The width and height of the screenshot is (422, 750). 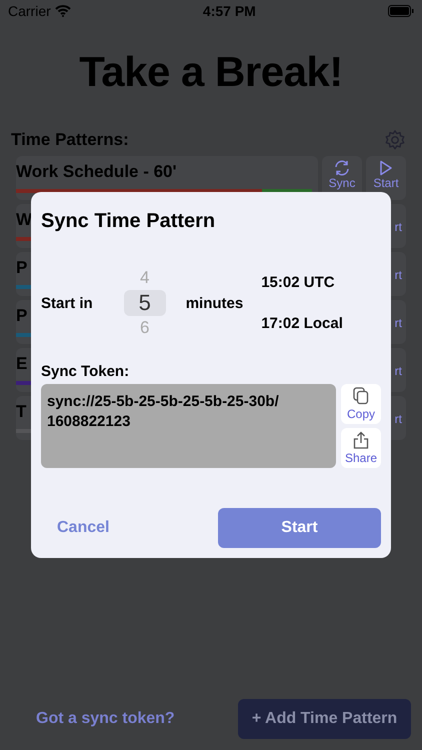 I want to click on copy-button: Copy, so click(x=361, y=404).